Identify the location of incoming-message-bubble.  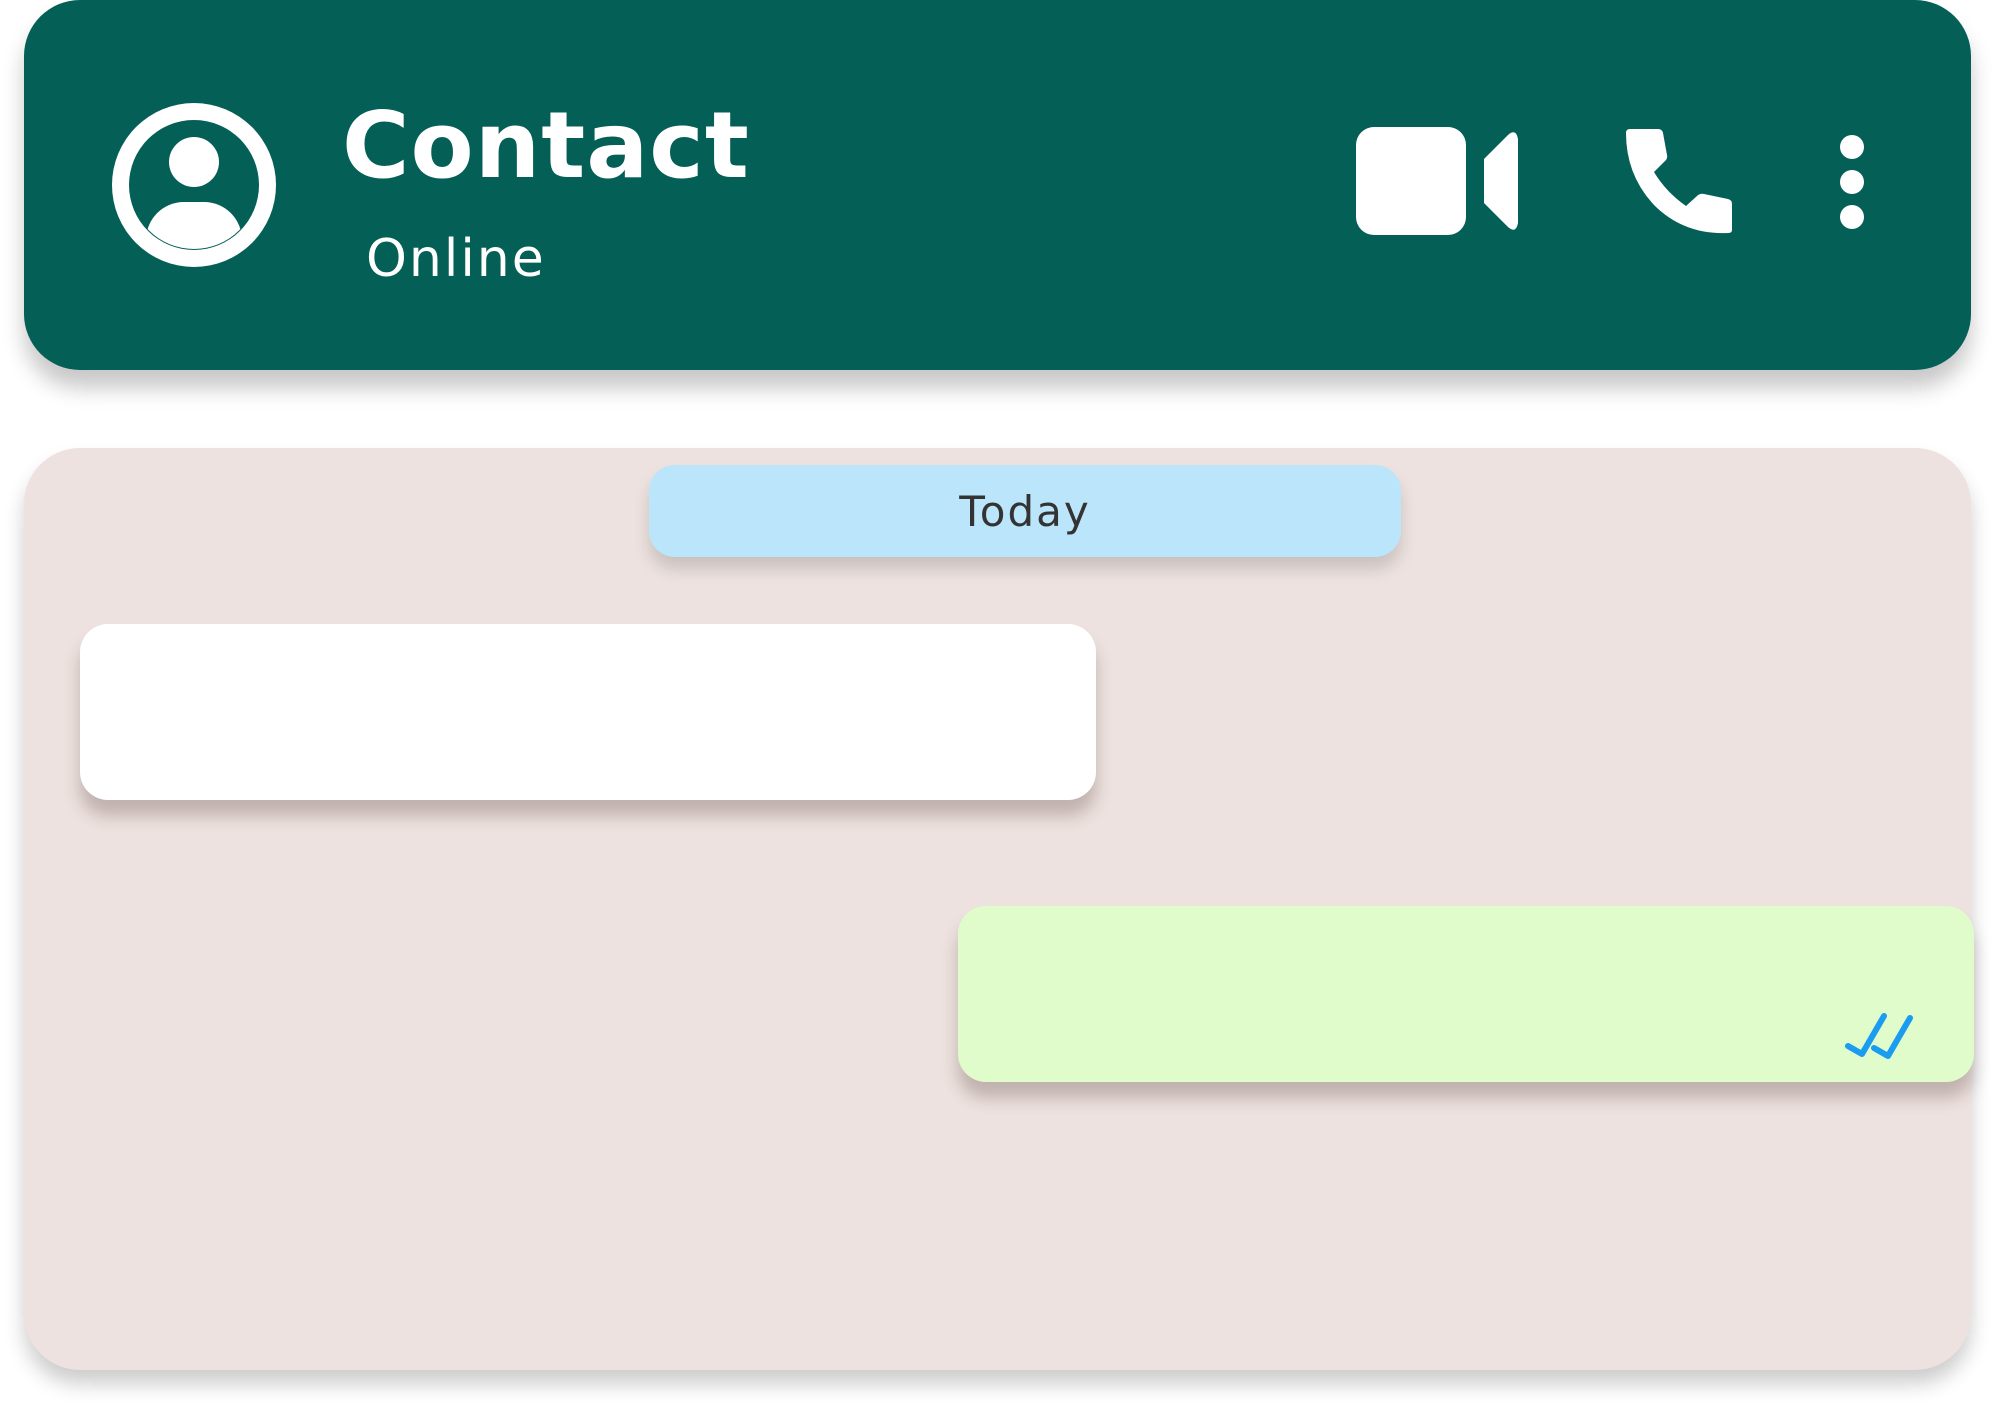
(588, 712).